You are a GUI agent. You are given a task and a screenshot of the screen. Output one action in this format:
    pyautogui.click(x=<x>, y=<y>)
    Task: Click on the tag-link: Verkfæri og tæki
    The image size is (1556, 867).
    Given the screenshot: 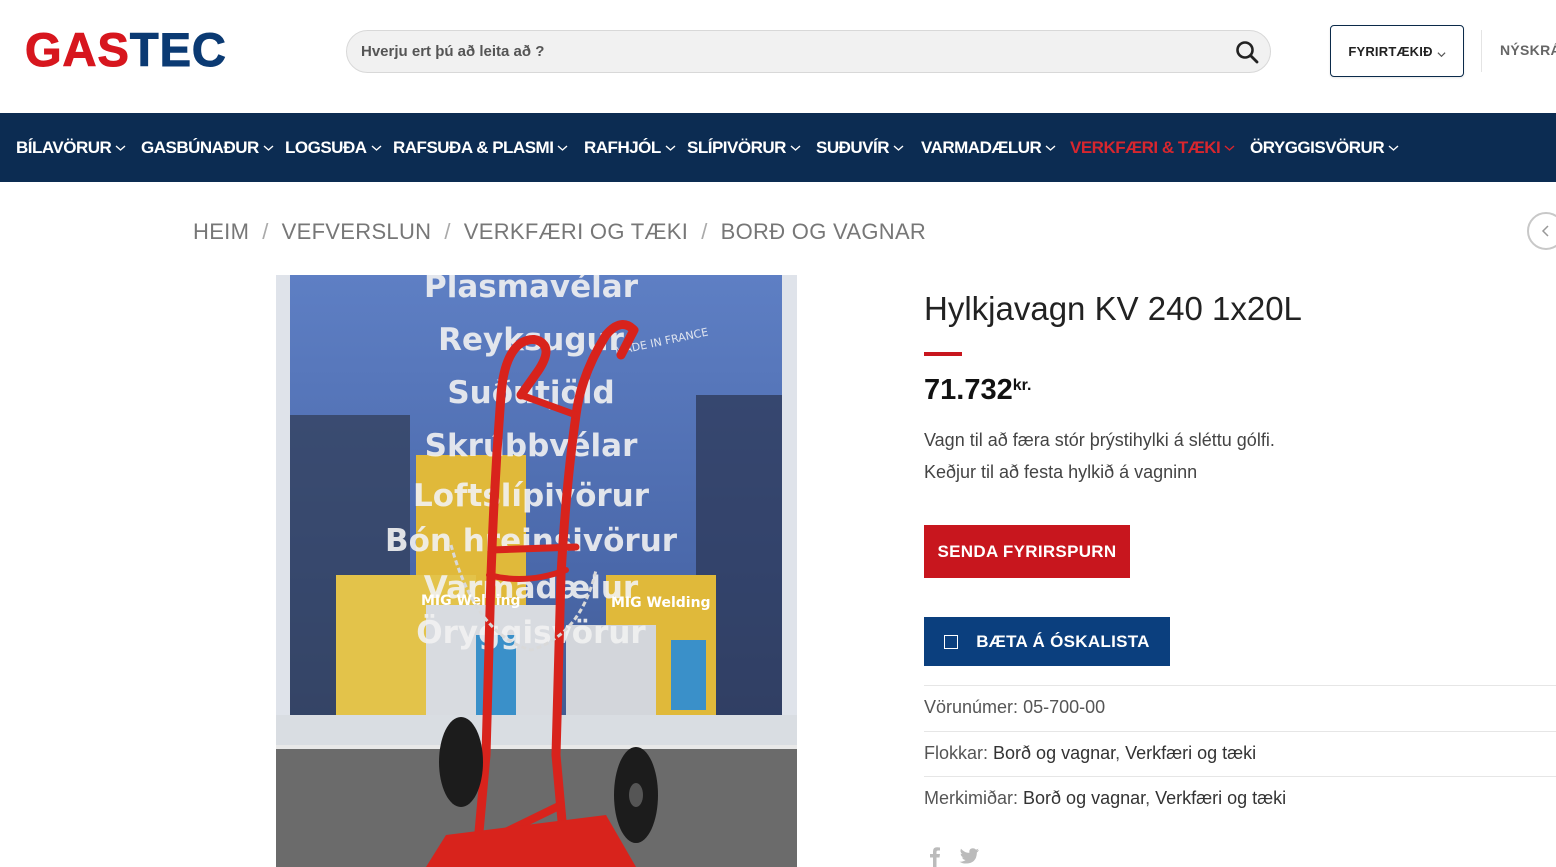 What is the action you would take?
    pyautogui.click(x=1220, y=798)
    